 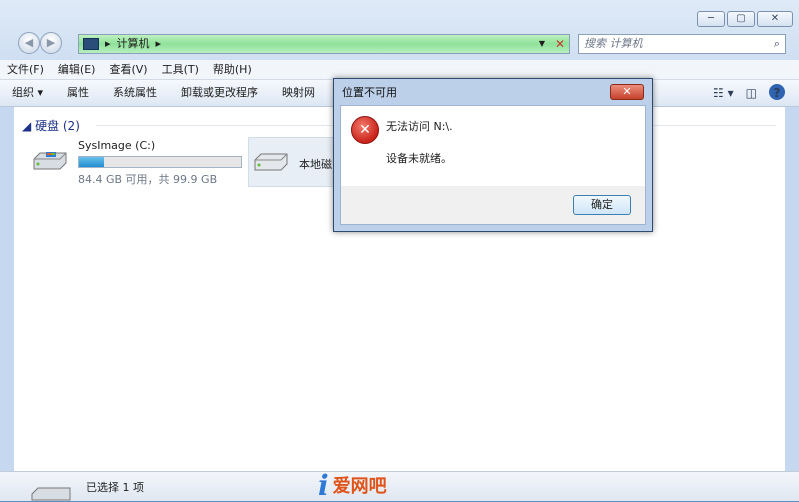 I want to click on minimize-icon: ─, so click(x=711, y=18).